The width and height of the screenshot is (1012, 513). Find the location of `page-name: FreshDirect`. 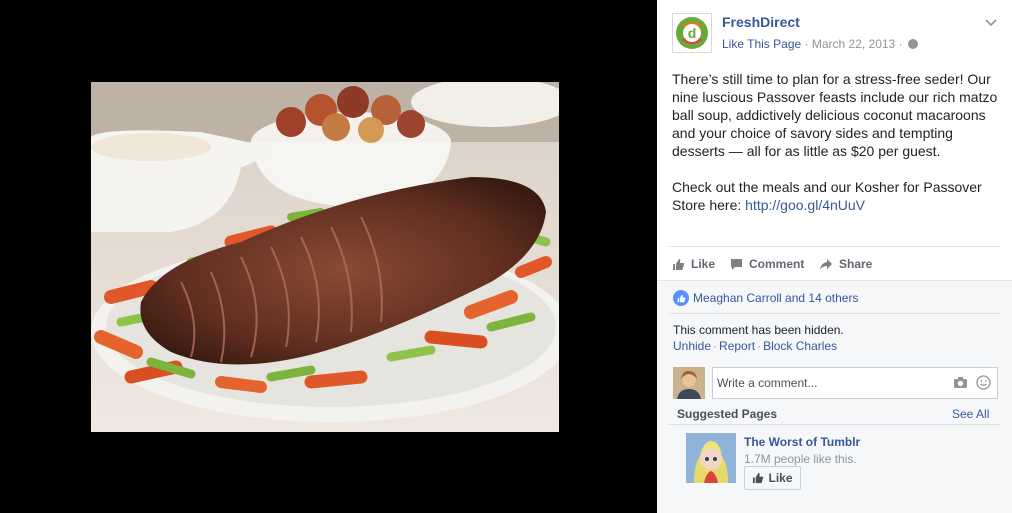

page-name: FreshDirect is located at coordinates (761, 22).